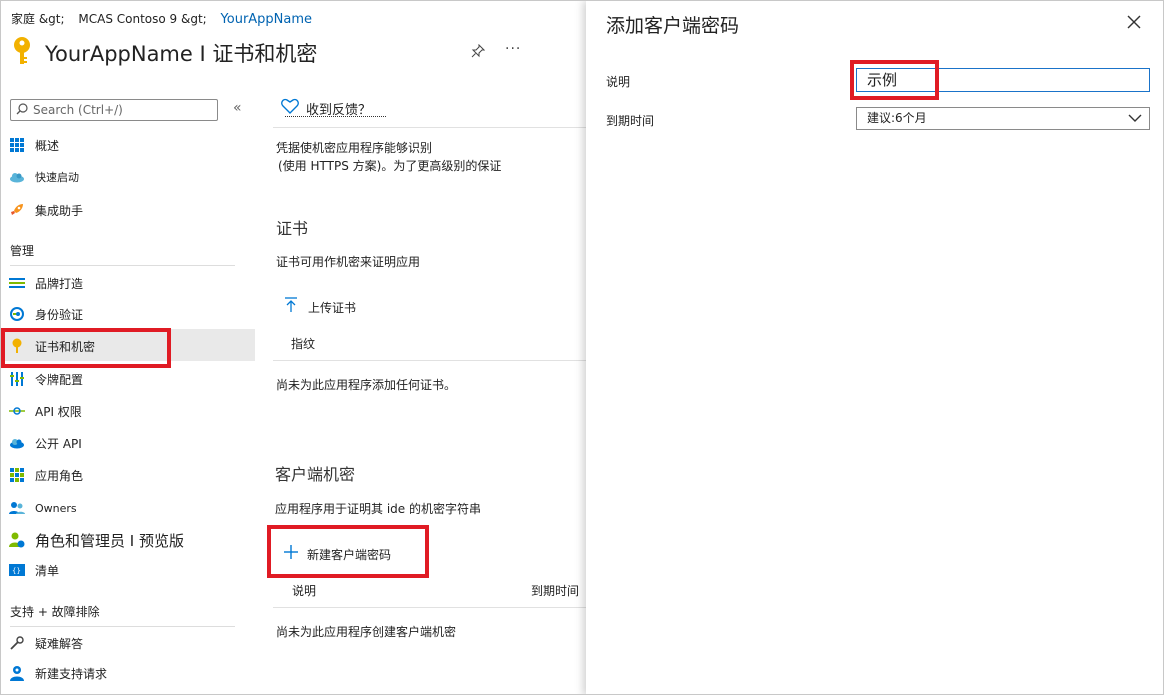 The width and height of the screenshot is (1164, 695). I want to click on no-certificates-message: 尚未为此应用程序添加任何证书。, so click(366, 385).